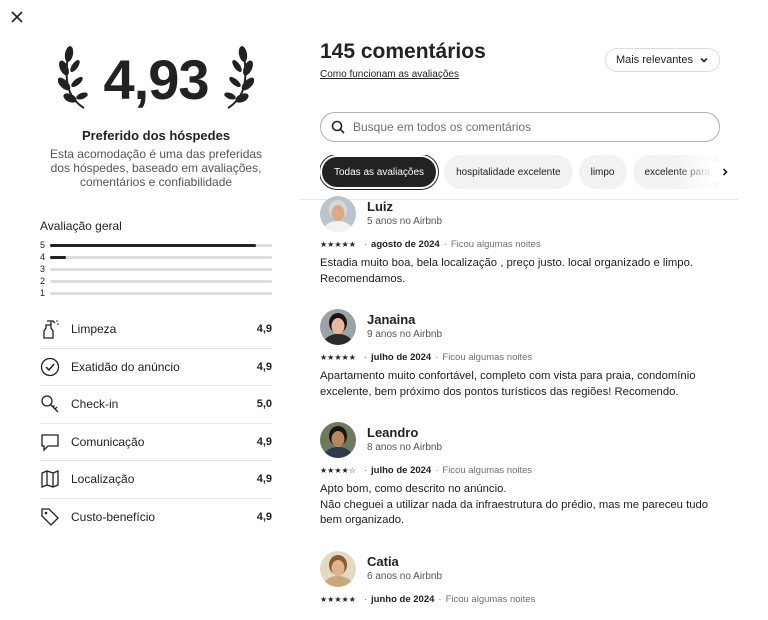  Describe the element at coordinates (103, 479) in the screenshot. I see `category-label: Localização` at that location.